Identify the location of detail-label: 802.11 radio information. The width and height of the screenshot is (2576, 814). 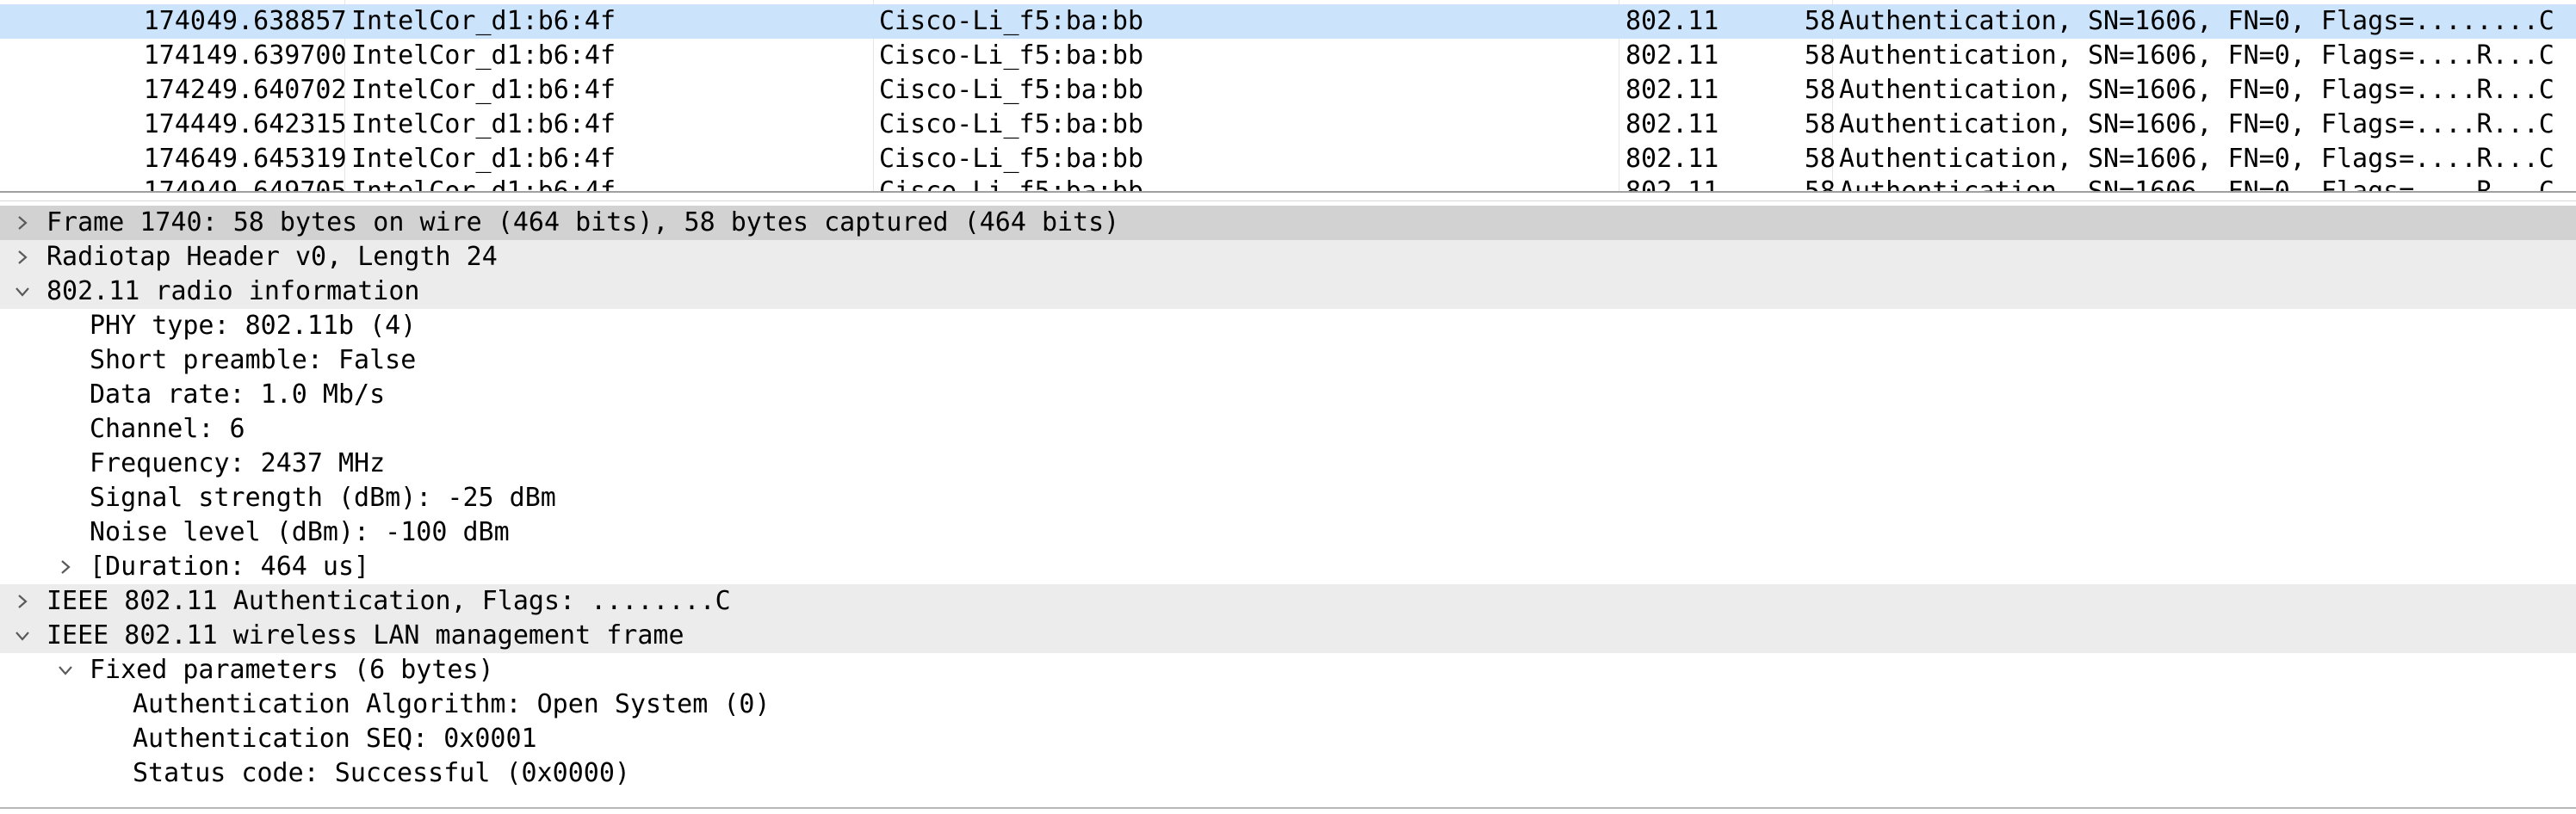
(233, 291).